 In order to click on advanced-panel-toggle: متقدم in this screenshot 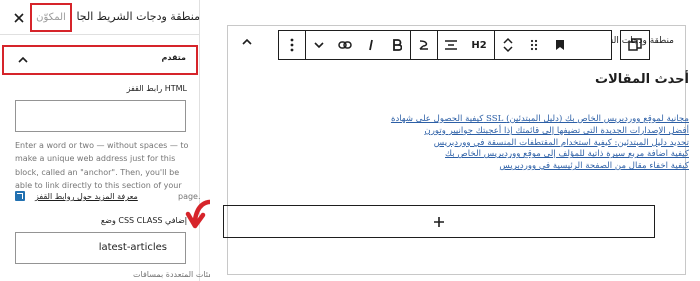, I will do `click(100, 60)`.